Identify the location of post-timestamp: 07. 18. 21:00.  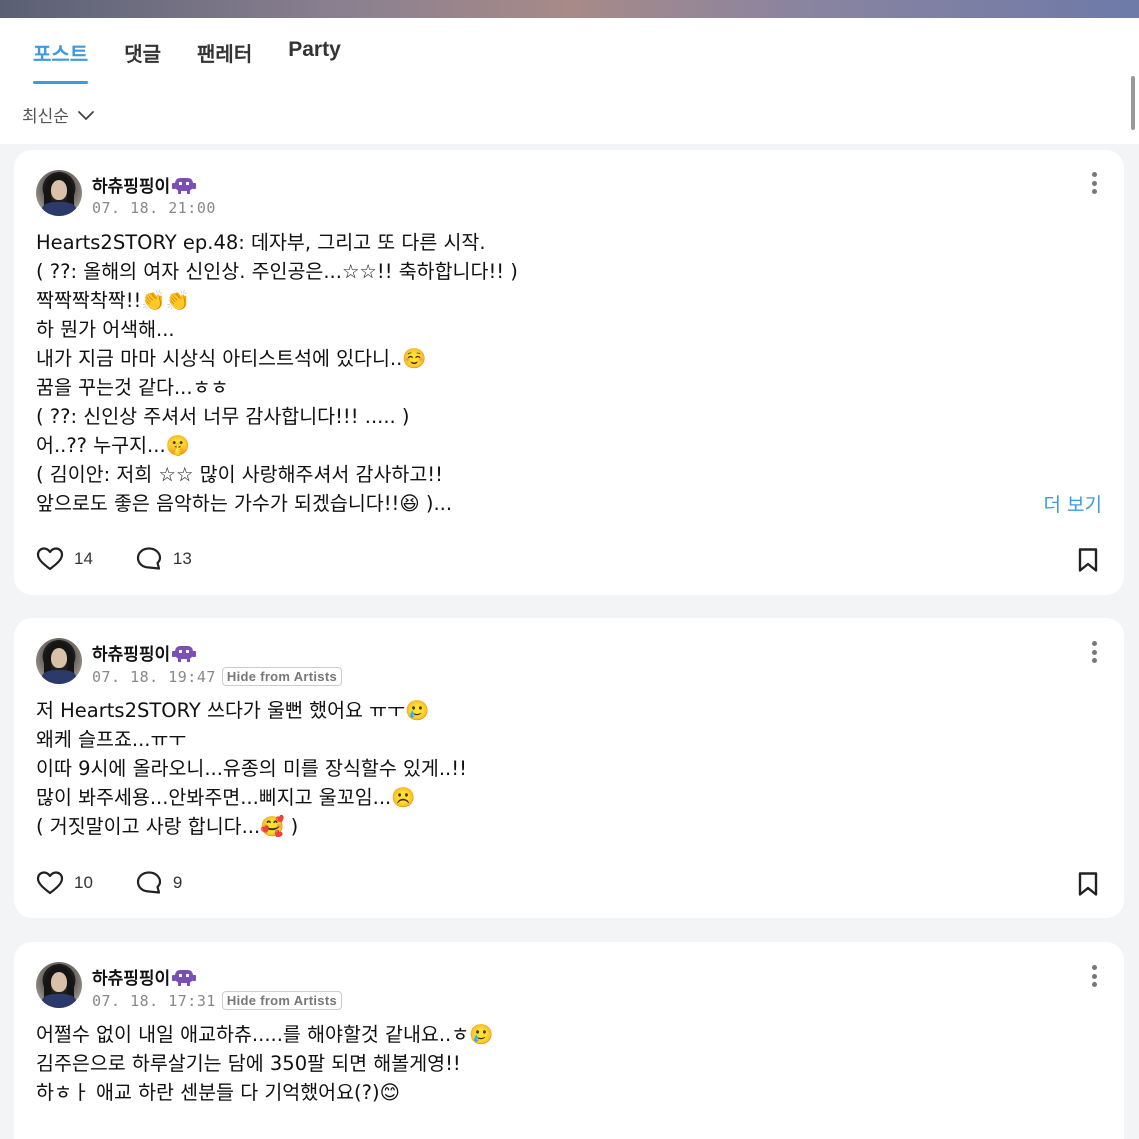
(154, 208).